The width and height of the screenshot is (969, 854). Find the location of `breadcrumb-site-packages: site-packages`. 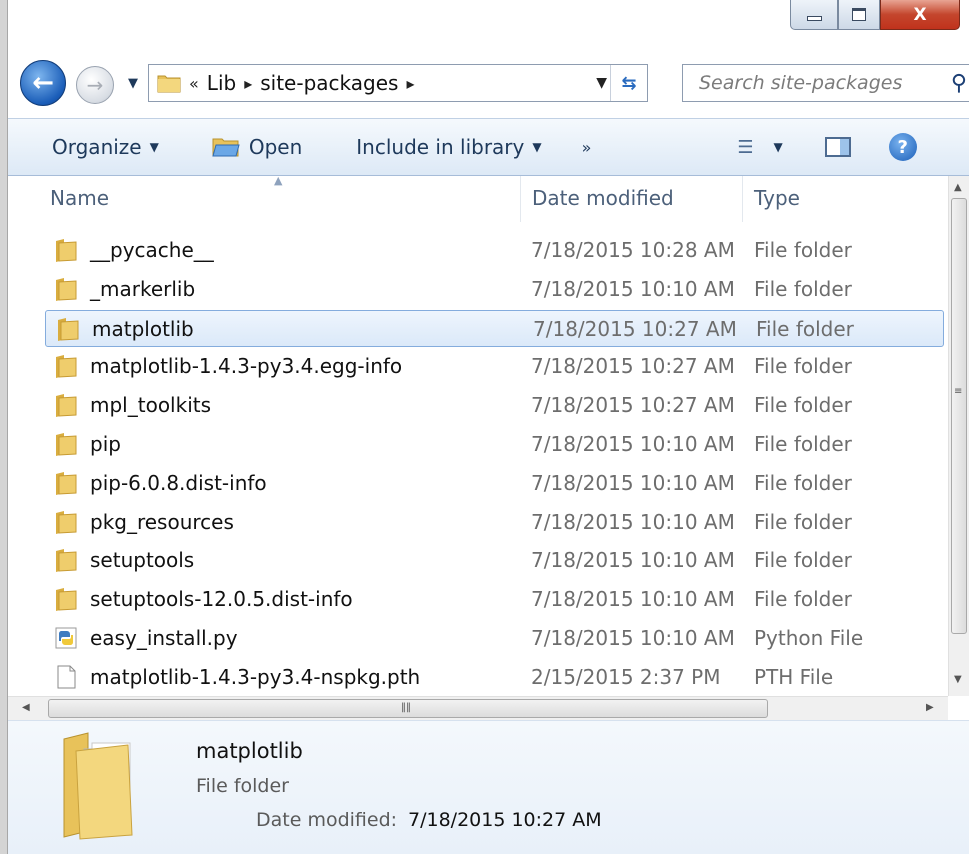

breadcrumb-site-packages: site-packages is located at coordinates (329, 83).